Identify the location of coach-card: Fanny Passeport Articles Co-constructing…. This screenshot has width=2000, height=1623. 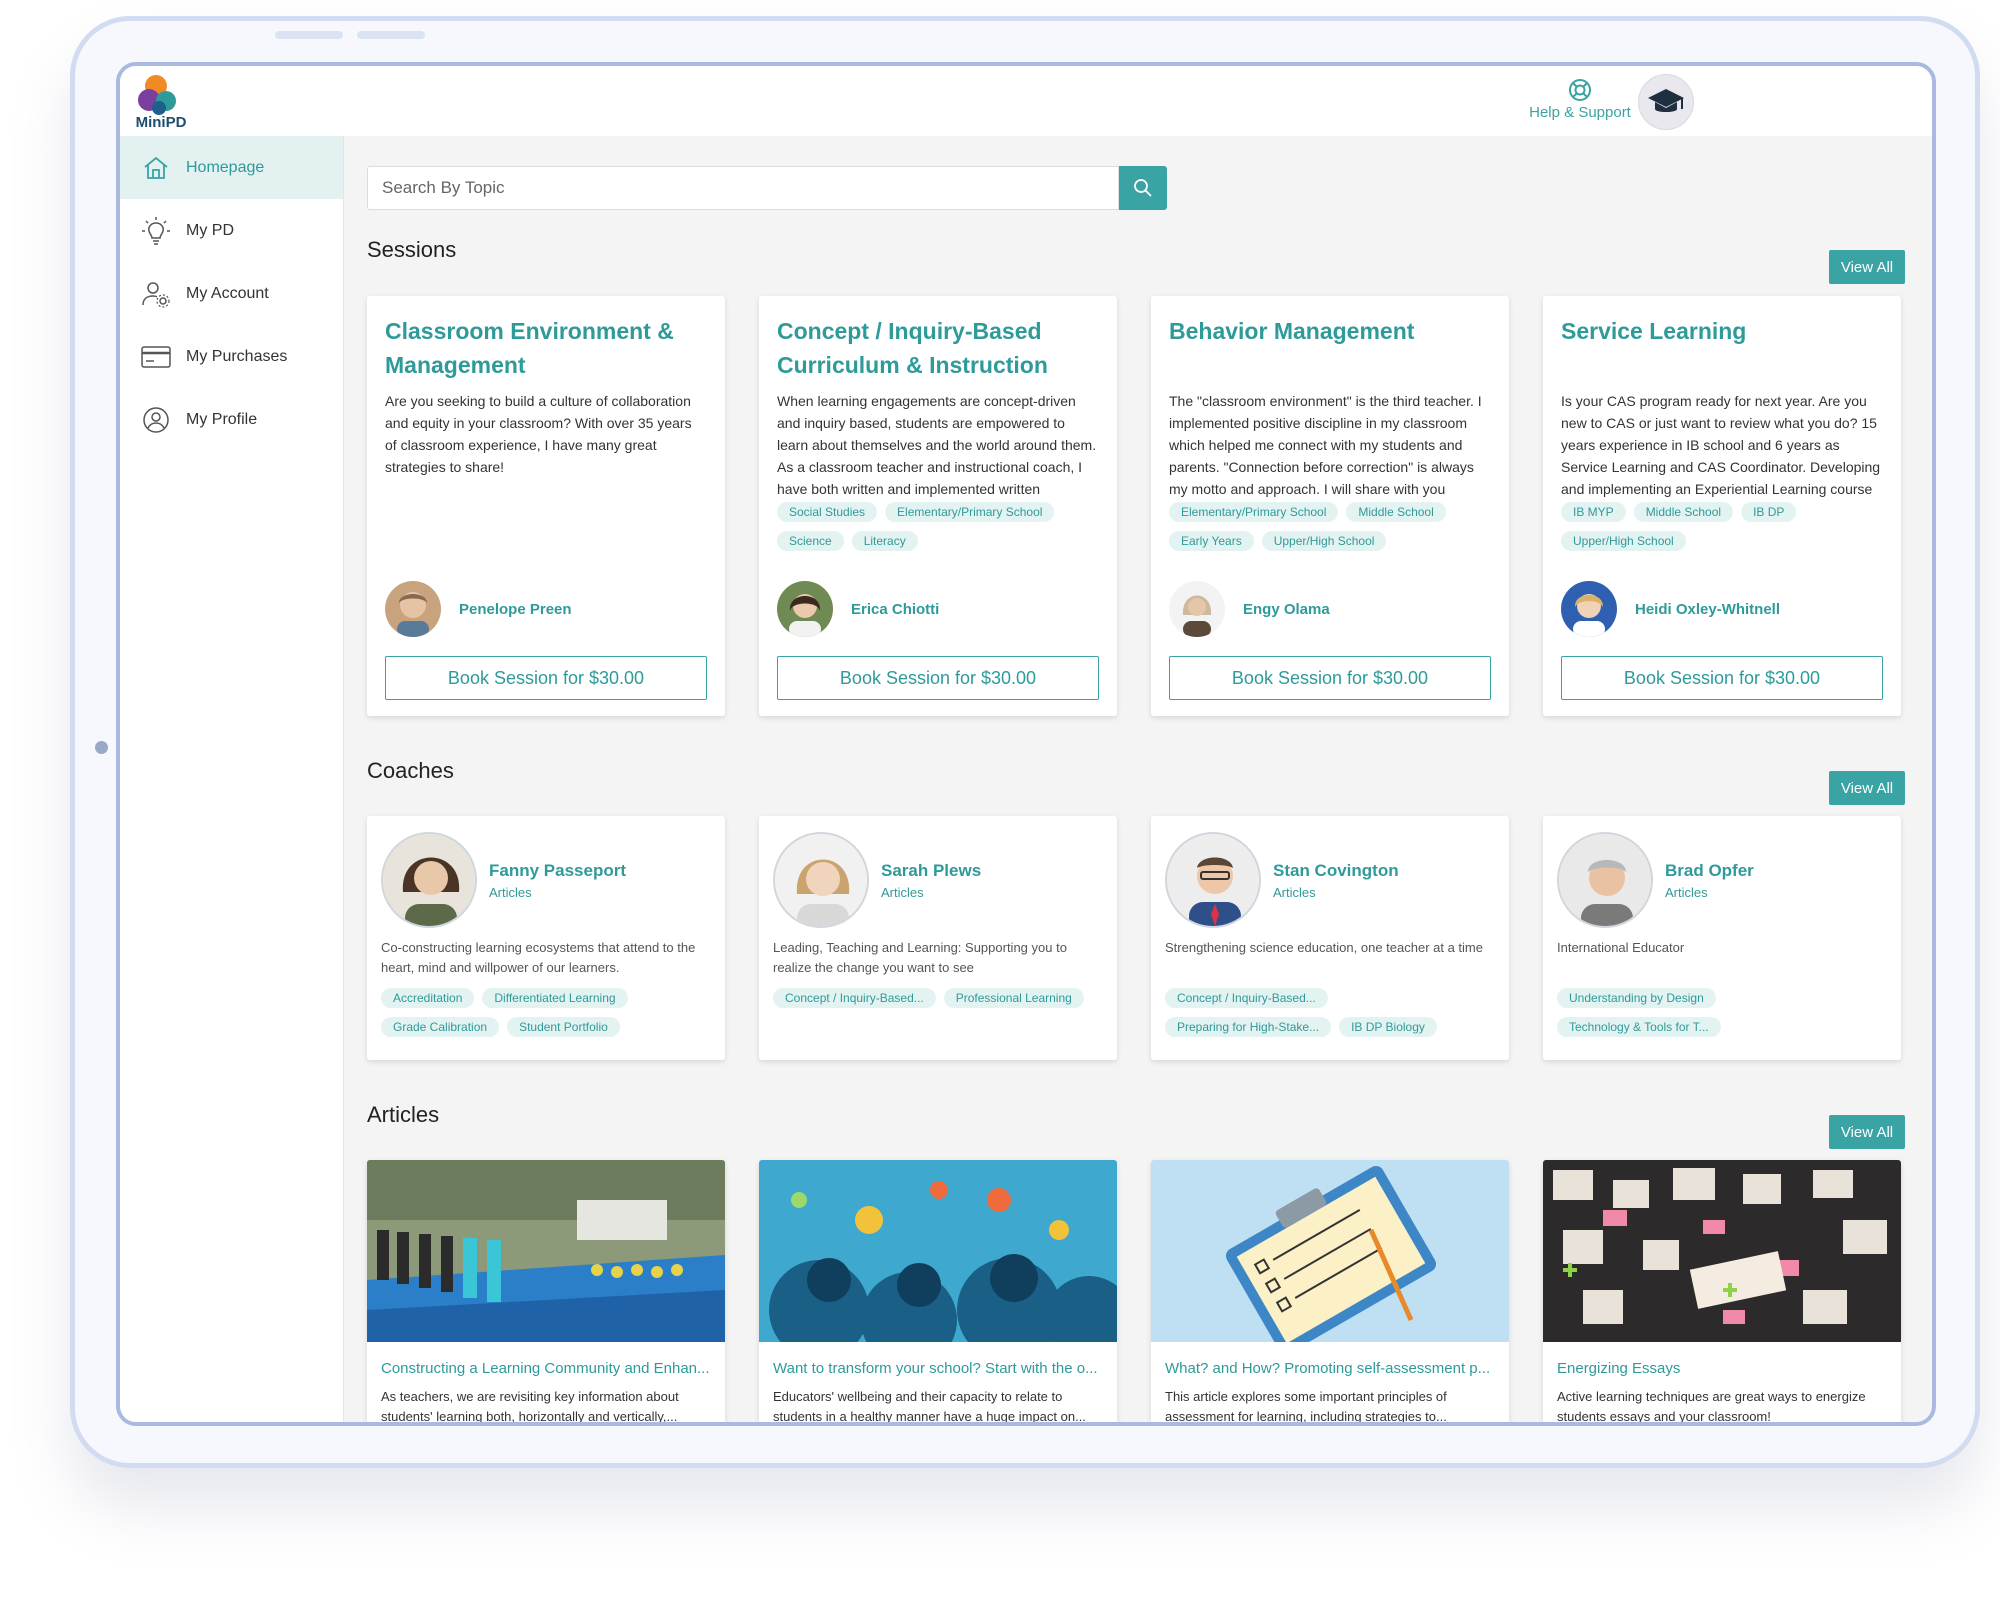
(546, 938).